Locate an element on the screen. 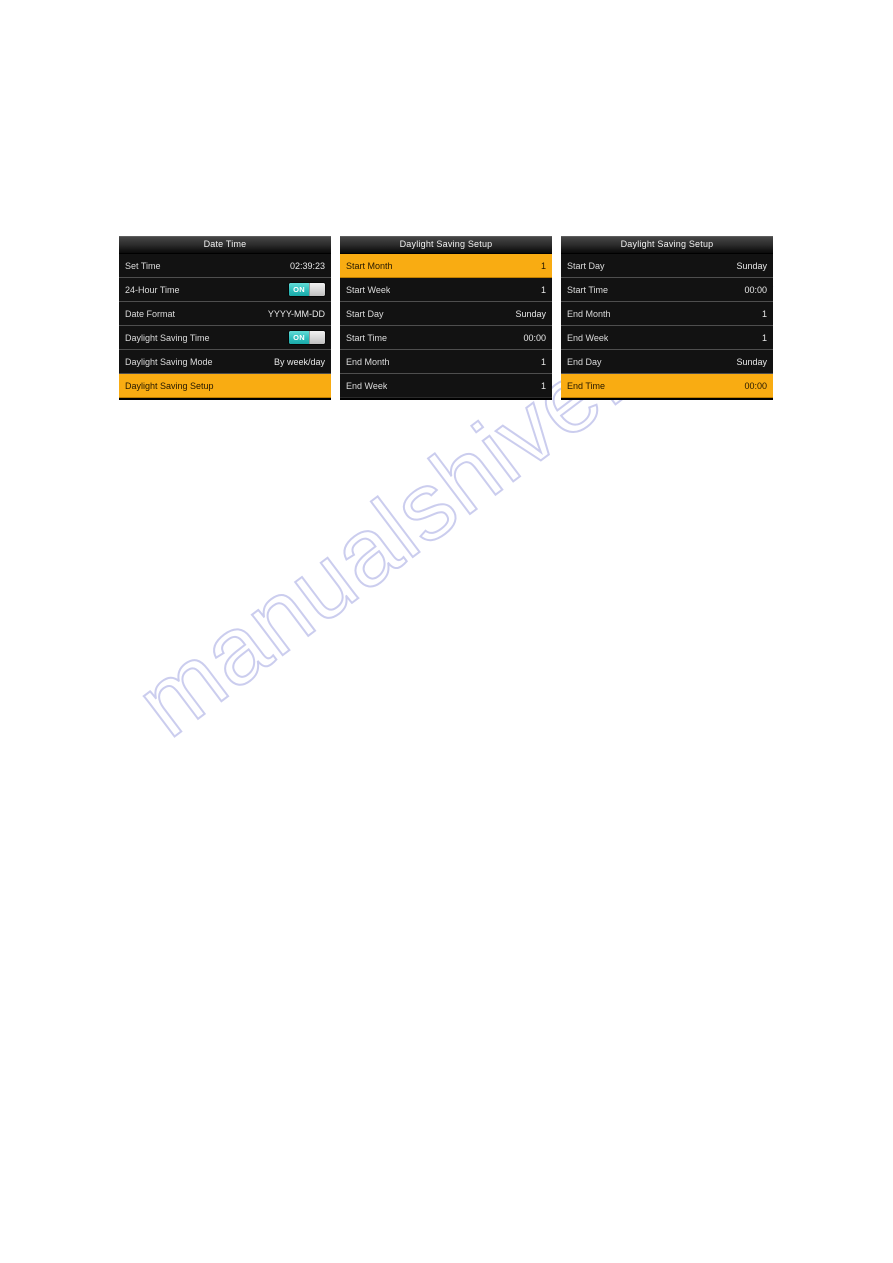 Image resolution: width=893 pixels, height=1263 pixels. menu-row-value: YYYY-MM-DD is located at coordinates (296, 313).